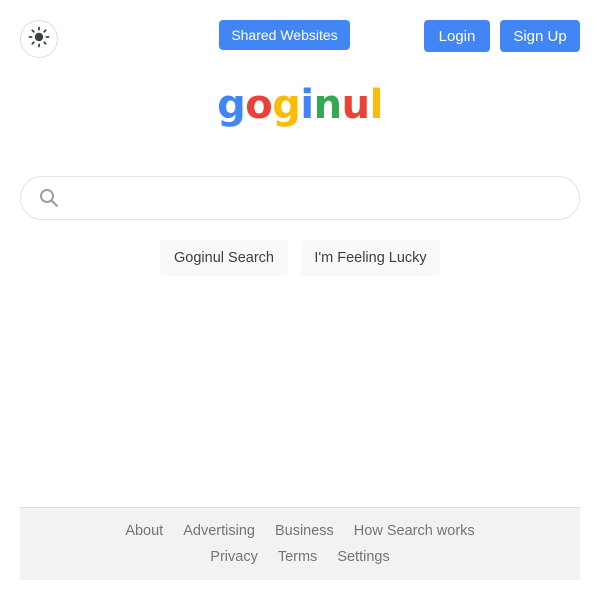 Image resolution: width=600 pixels, height=600 pixels. What do you see at coordinates (363, 557) in the screenshot?
I see `footer-link-settings: Settings` at bounding box center [363, 557].